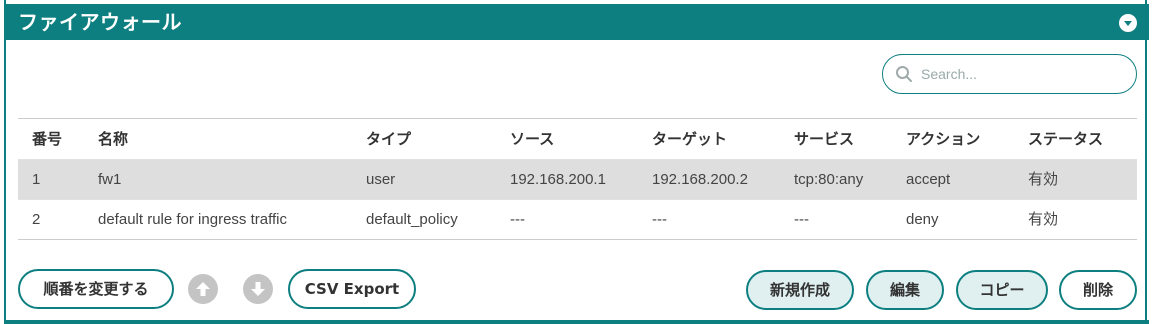 Image resolution: width=1152 pixels, height=324 pixels. I want to click on panel-bottom-border, so click(577, 322).